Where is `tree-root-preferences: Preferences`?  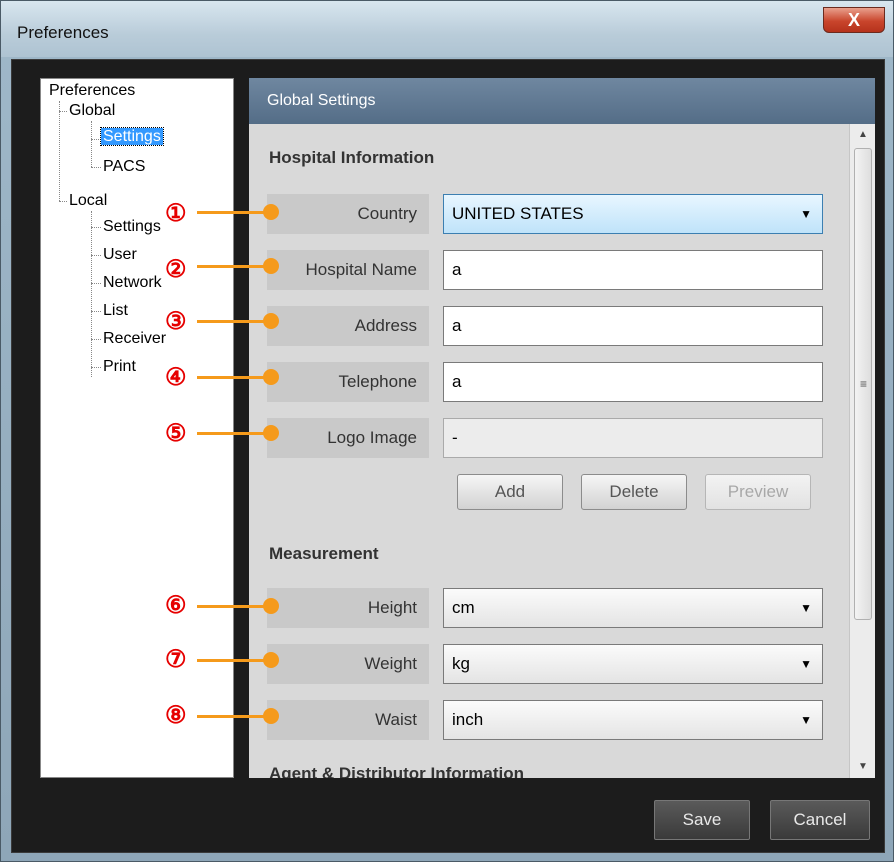
tree-root-preferences: Preferences is located at coordinates (92, 91).